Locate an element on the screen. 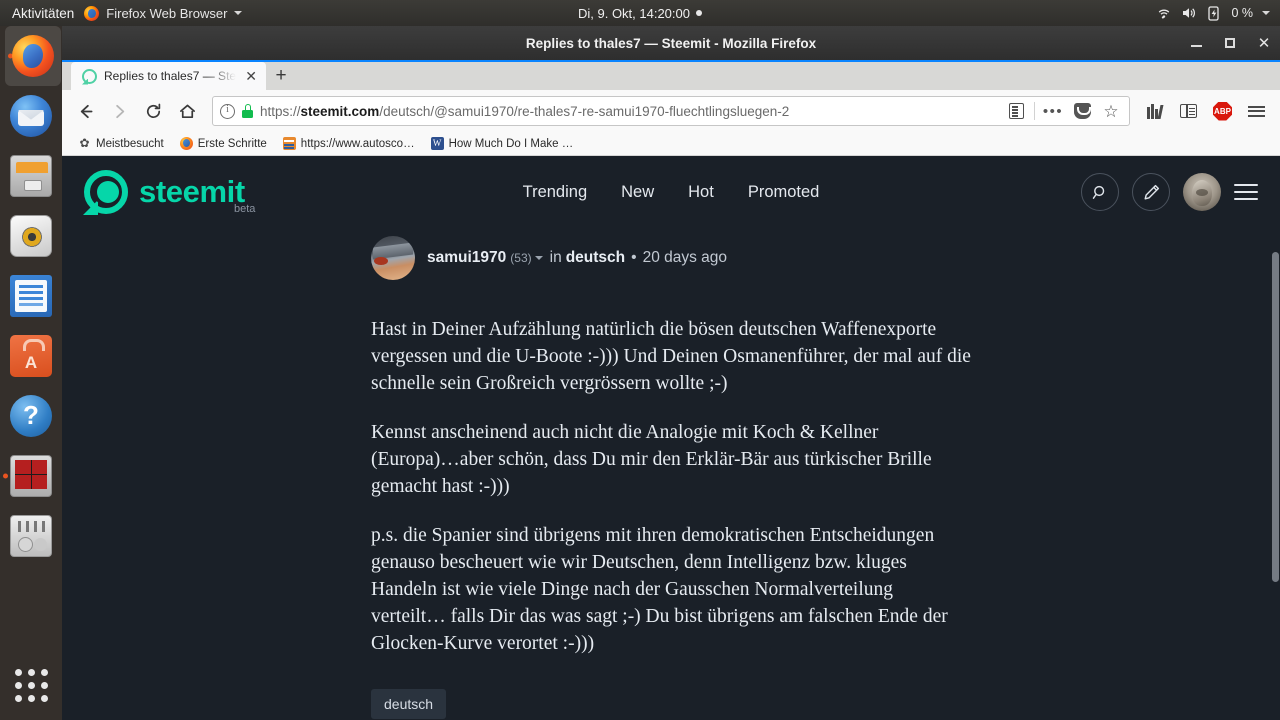  app-menu-button: Firefox Web Browser is located at coordinates (163, 13).